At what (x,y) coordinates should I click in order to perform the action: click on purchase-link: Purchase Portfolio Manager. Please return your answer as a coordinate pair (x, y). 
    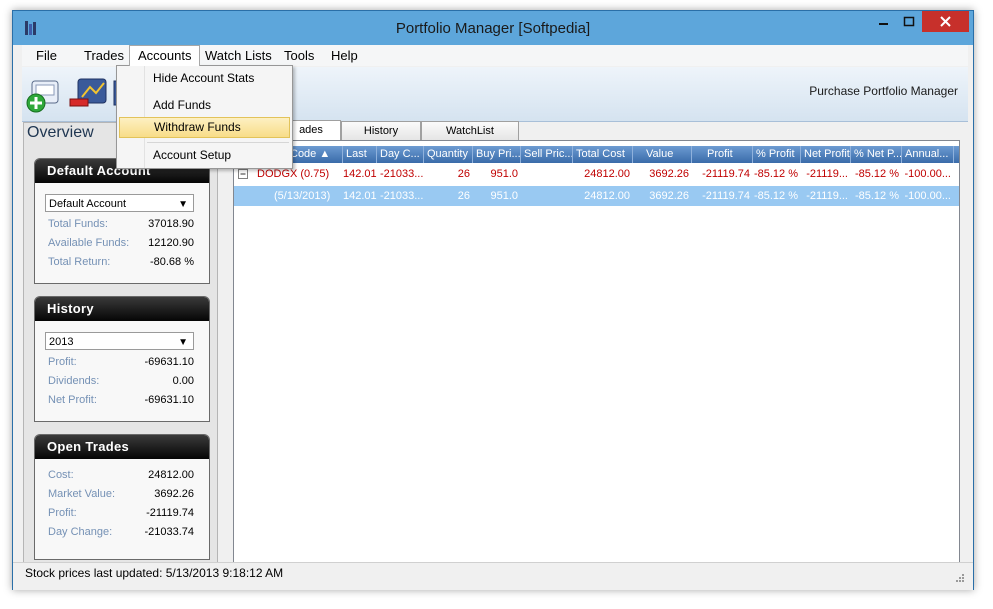
    Looking at the image, I should click on (883, 91).